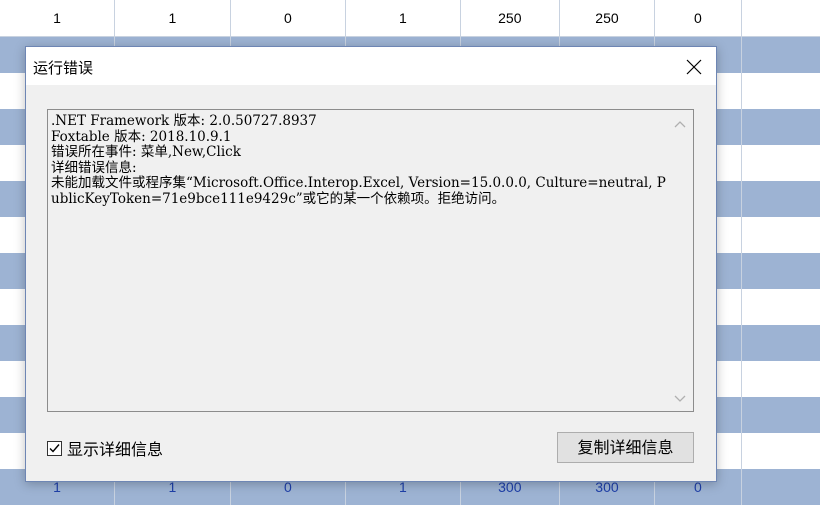 The width and height of the screenshot is (820, 517). Describe the element at coordinates (115, 449) in the screenshot. I see `show-details-label: 显示详细信息` at that location.